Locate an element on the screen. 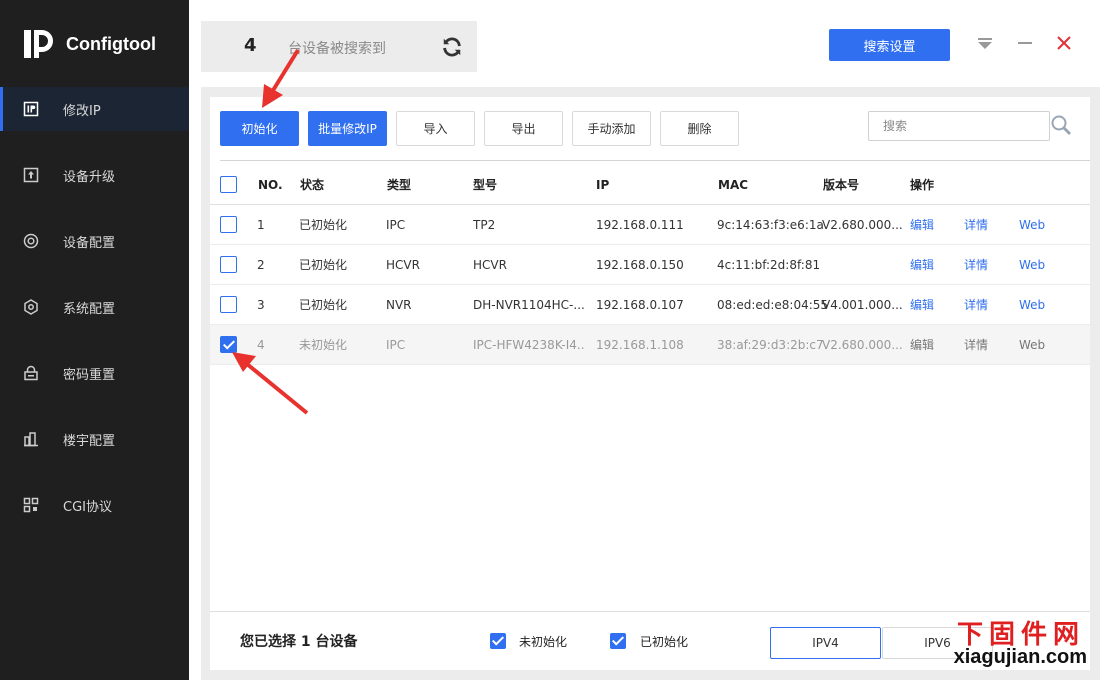 Image resolution: width=1100 pixels, height=680 pixels. sidebar-item-device-config: 设备配置 is located at coordinates (94, 241).